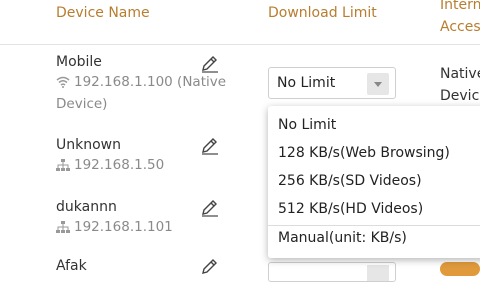 This screenshot has width=480, height=282. Describe the element at coordinates (350, 209) in the screenshot. I see `dropdown-option-512kbs: 512 KB/s(HD Videos)` at that location.